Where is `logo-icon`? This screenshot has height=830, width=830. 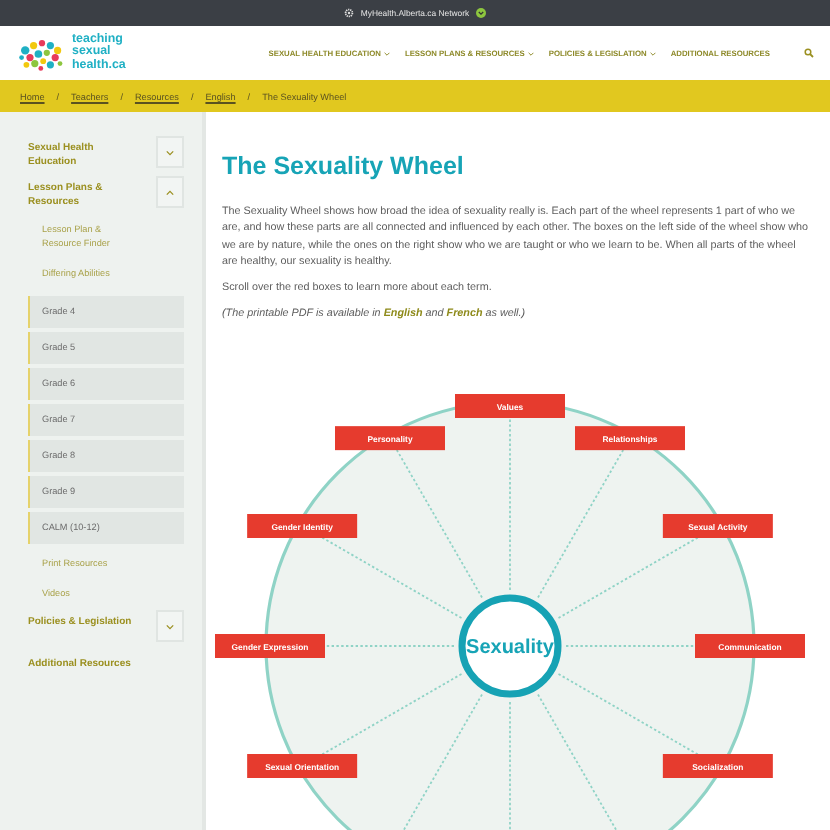
logo-icon is located at coordinates (42, 53).